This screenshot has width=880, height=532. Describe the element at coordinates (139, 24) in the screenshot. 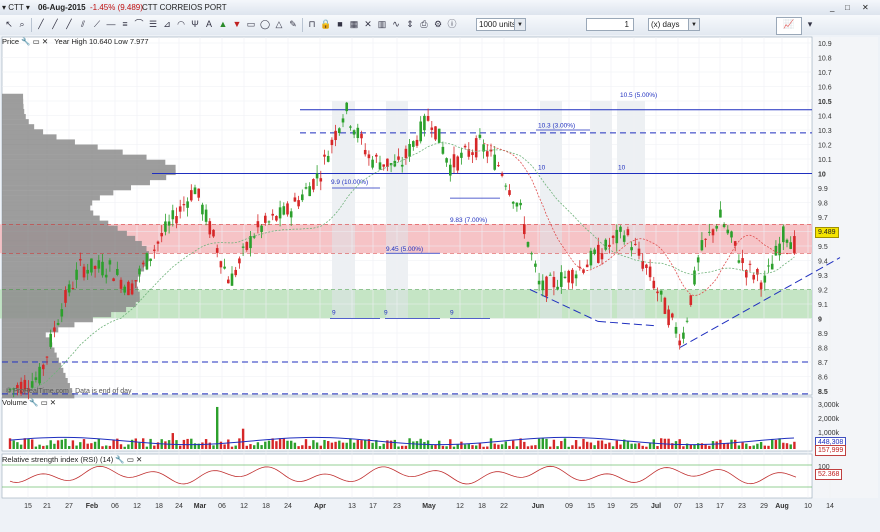

I see `arc-tool-icon: ⌒` at that location.